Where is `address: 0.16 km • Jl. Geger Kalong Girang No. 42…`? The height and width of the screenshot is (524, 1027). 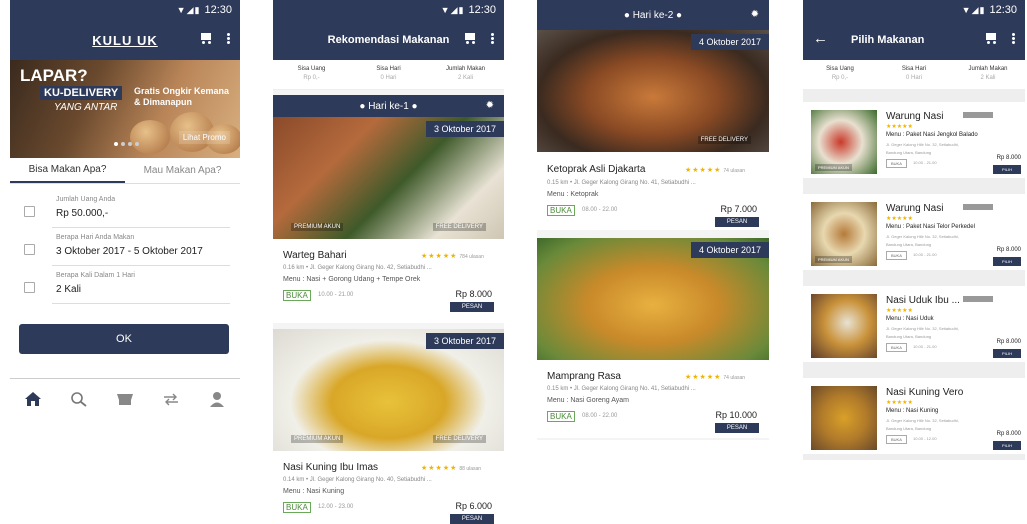
address: 0.16 km • Jl. Geger Kalong Girang No. 42… is located at coordinates (357, 268).